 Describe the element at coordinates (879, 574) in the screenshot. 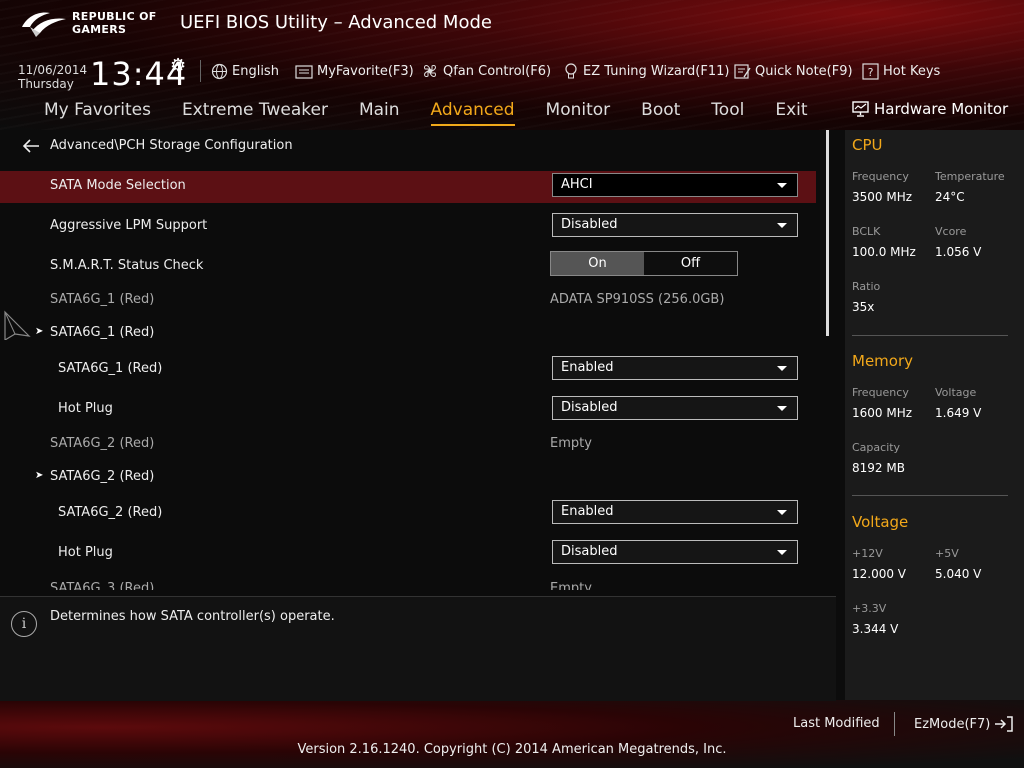

I see `v12-value: 12.000 V` at that location.